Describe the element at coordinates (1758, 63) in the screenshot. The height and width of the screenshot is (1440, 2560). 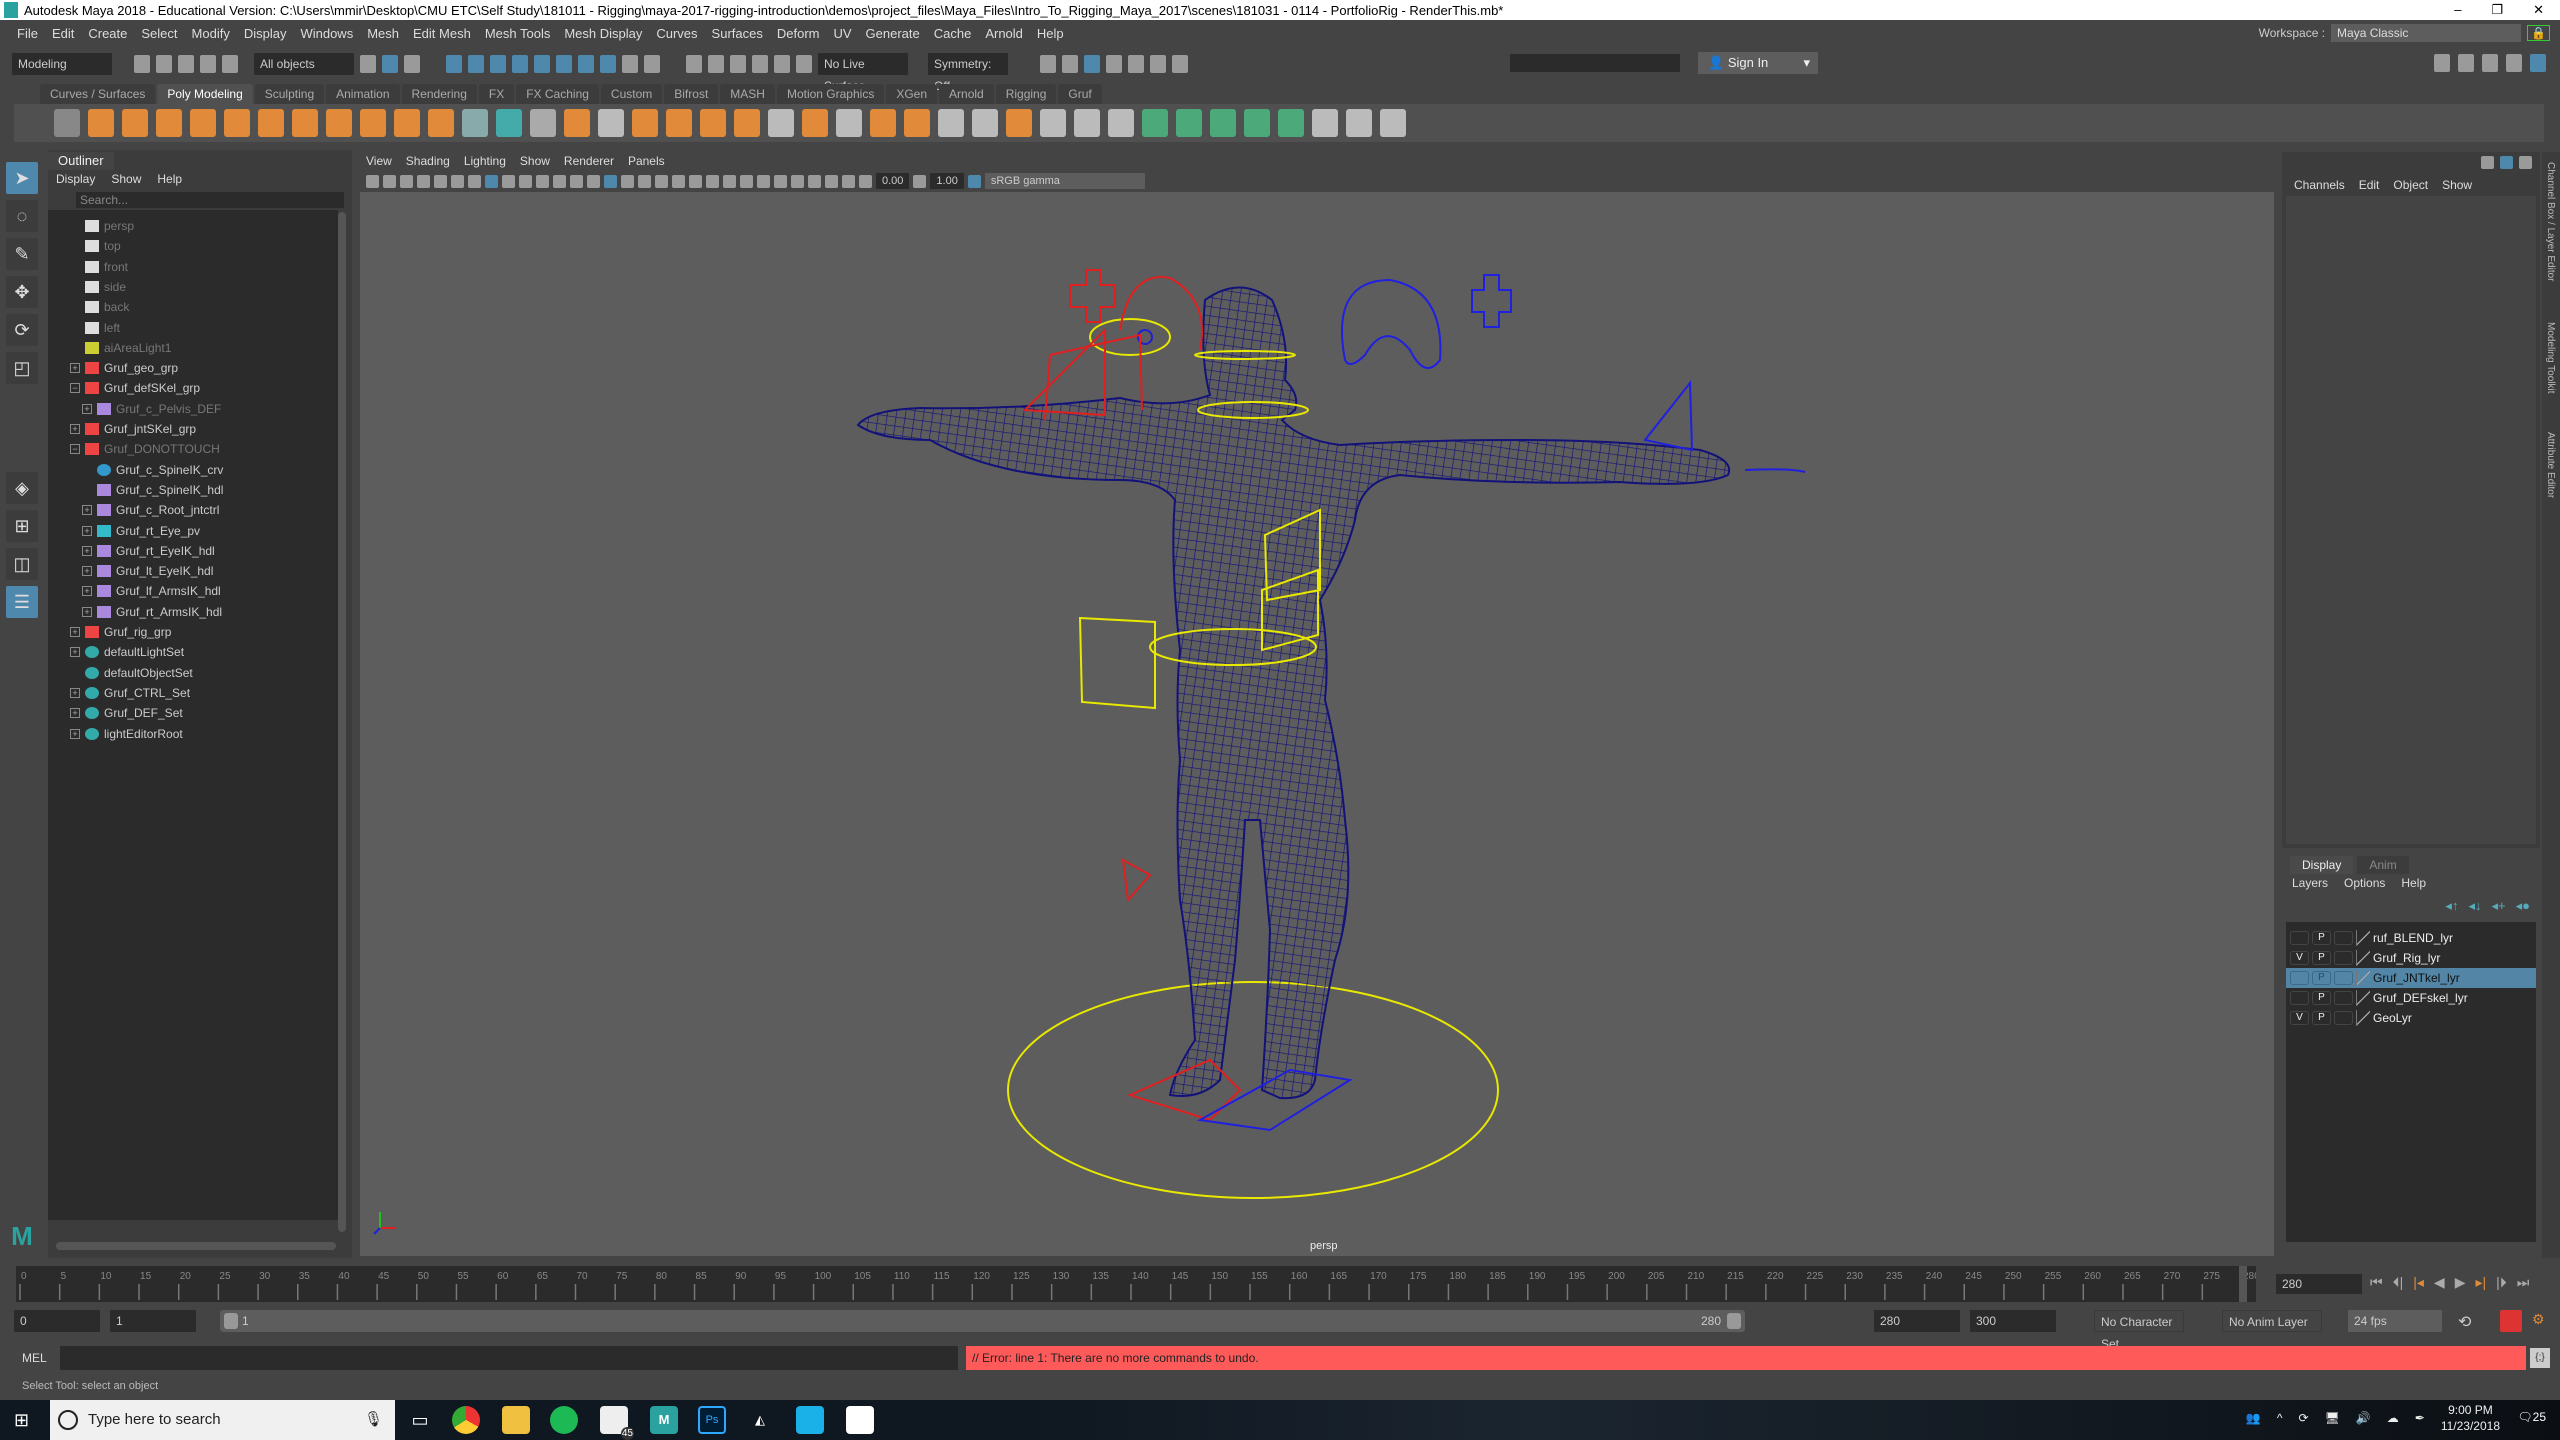
I see `sign-in-button: 👤 Sign In ▾` at that location.